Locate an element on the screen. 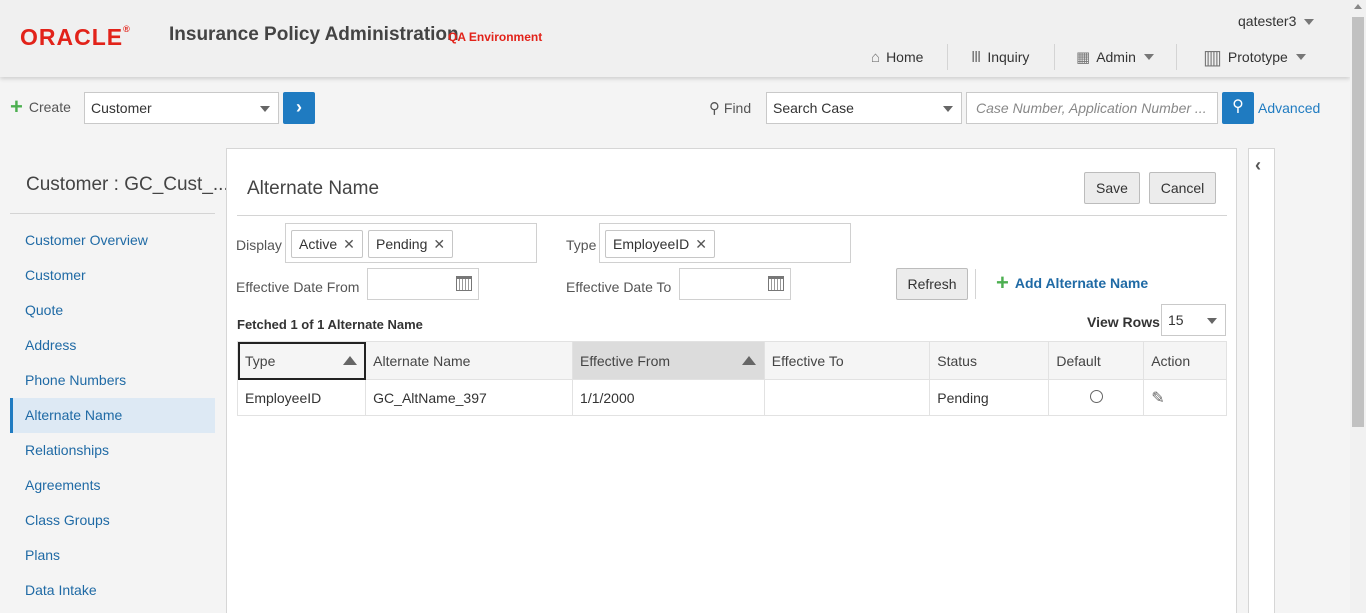 Image resolution: width=1366 pixels, height=613 pixels. tag-label: EmployeeID is located at coordinates (651, 244).